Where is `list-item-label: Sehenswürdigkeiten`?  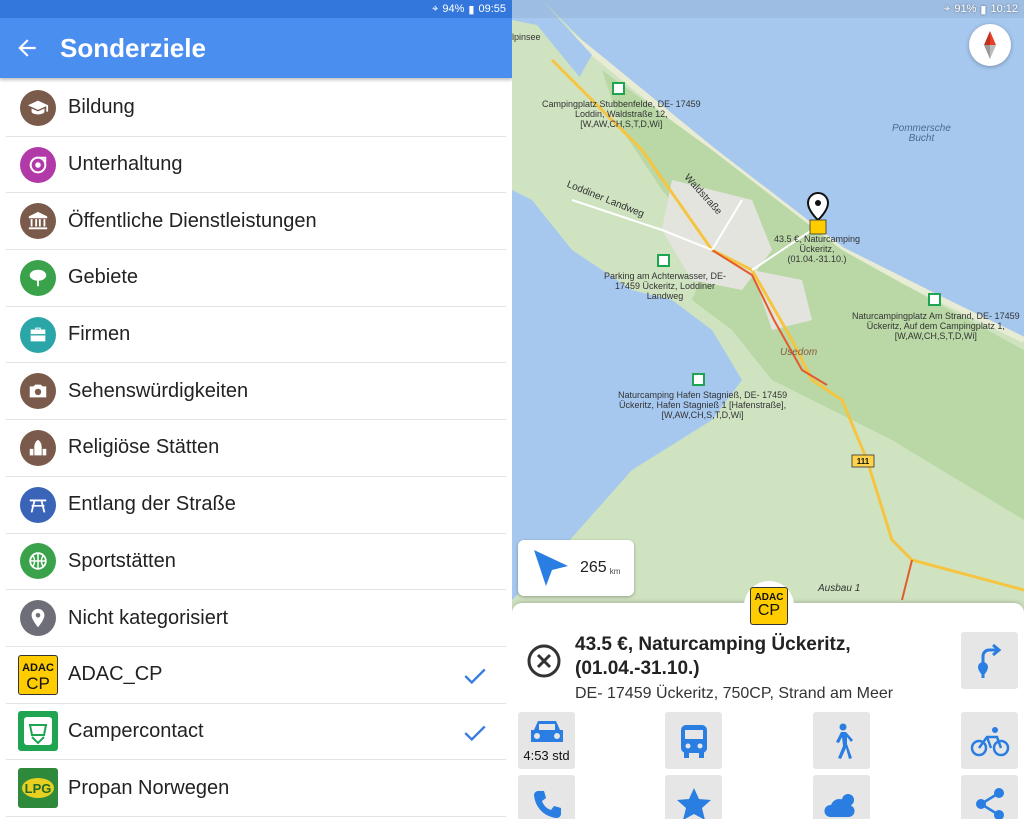
list-item-label: Sehenswürdigkeiten is located at coordinates (158, 390).